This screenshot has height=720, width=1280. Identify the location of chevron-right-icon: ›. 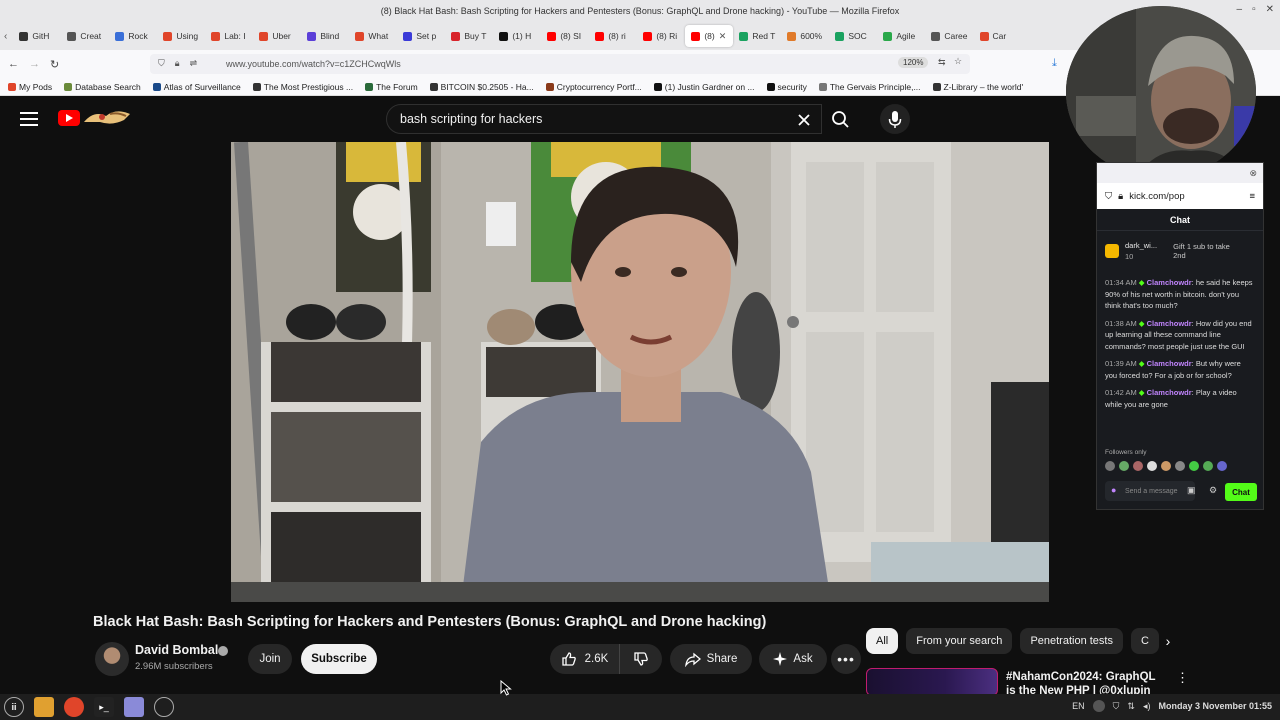
(1168, 641).